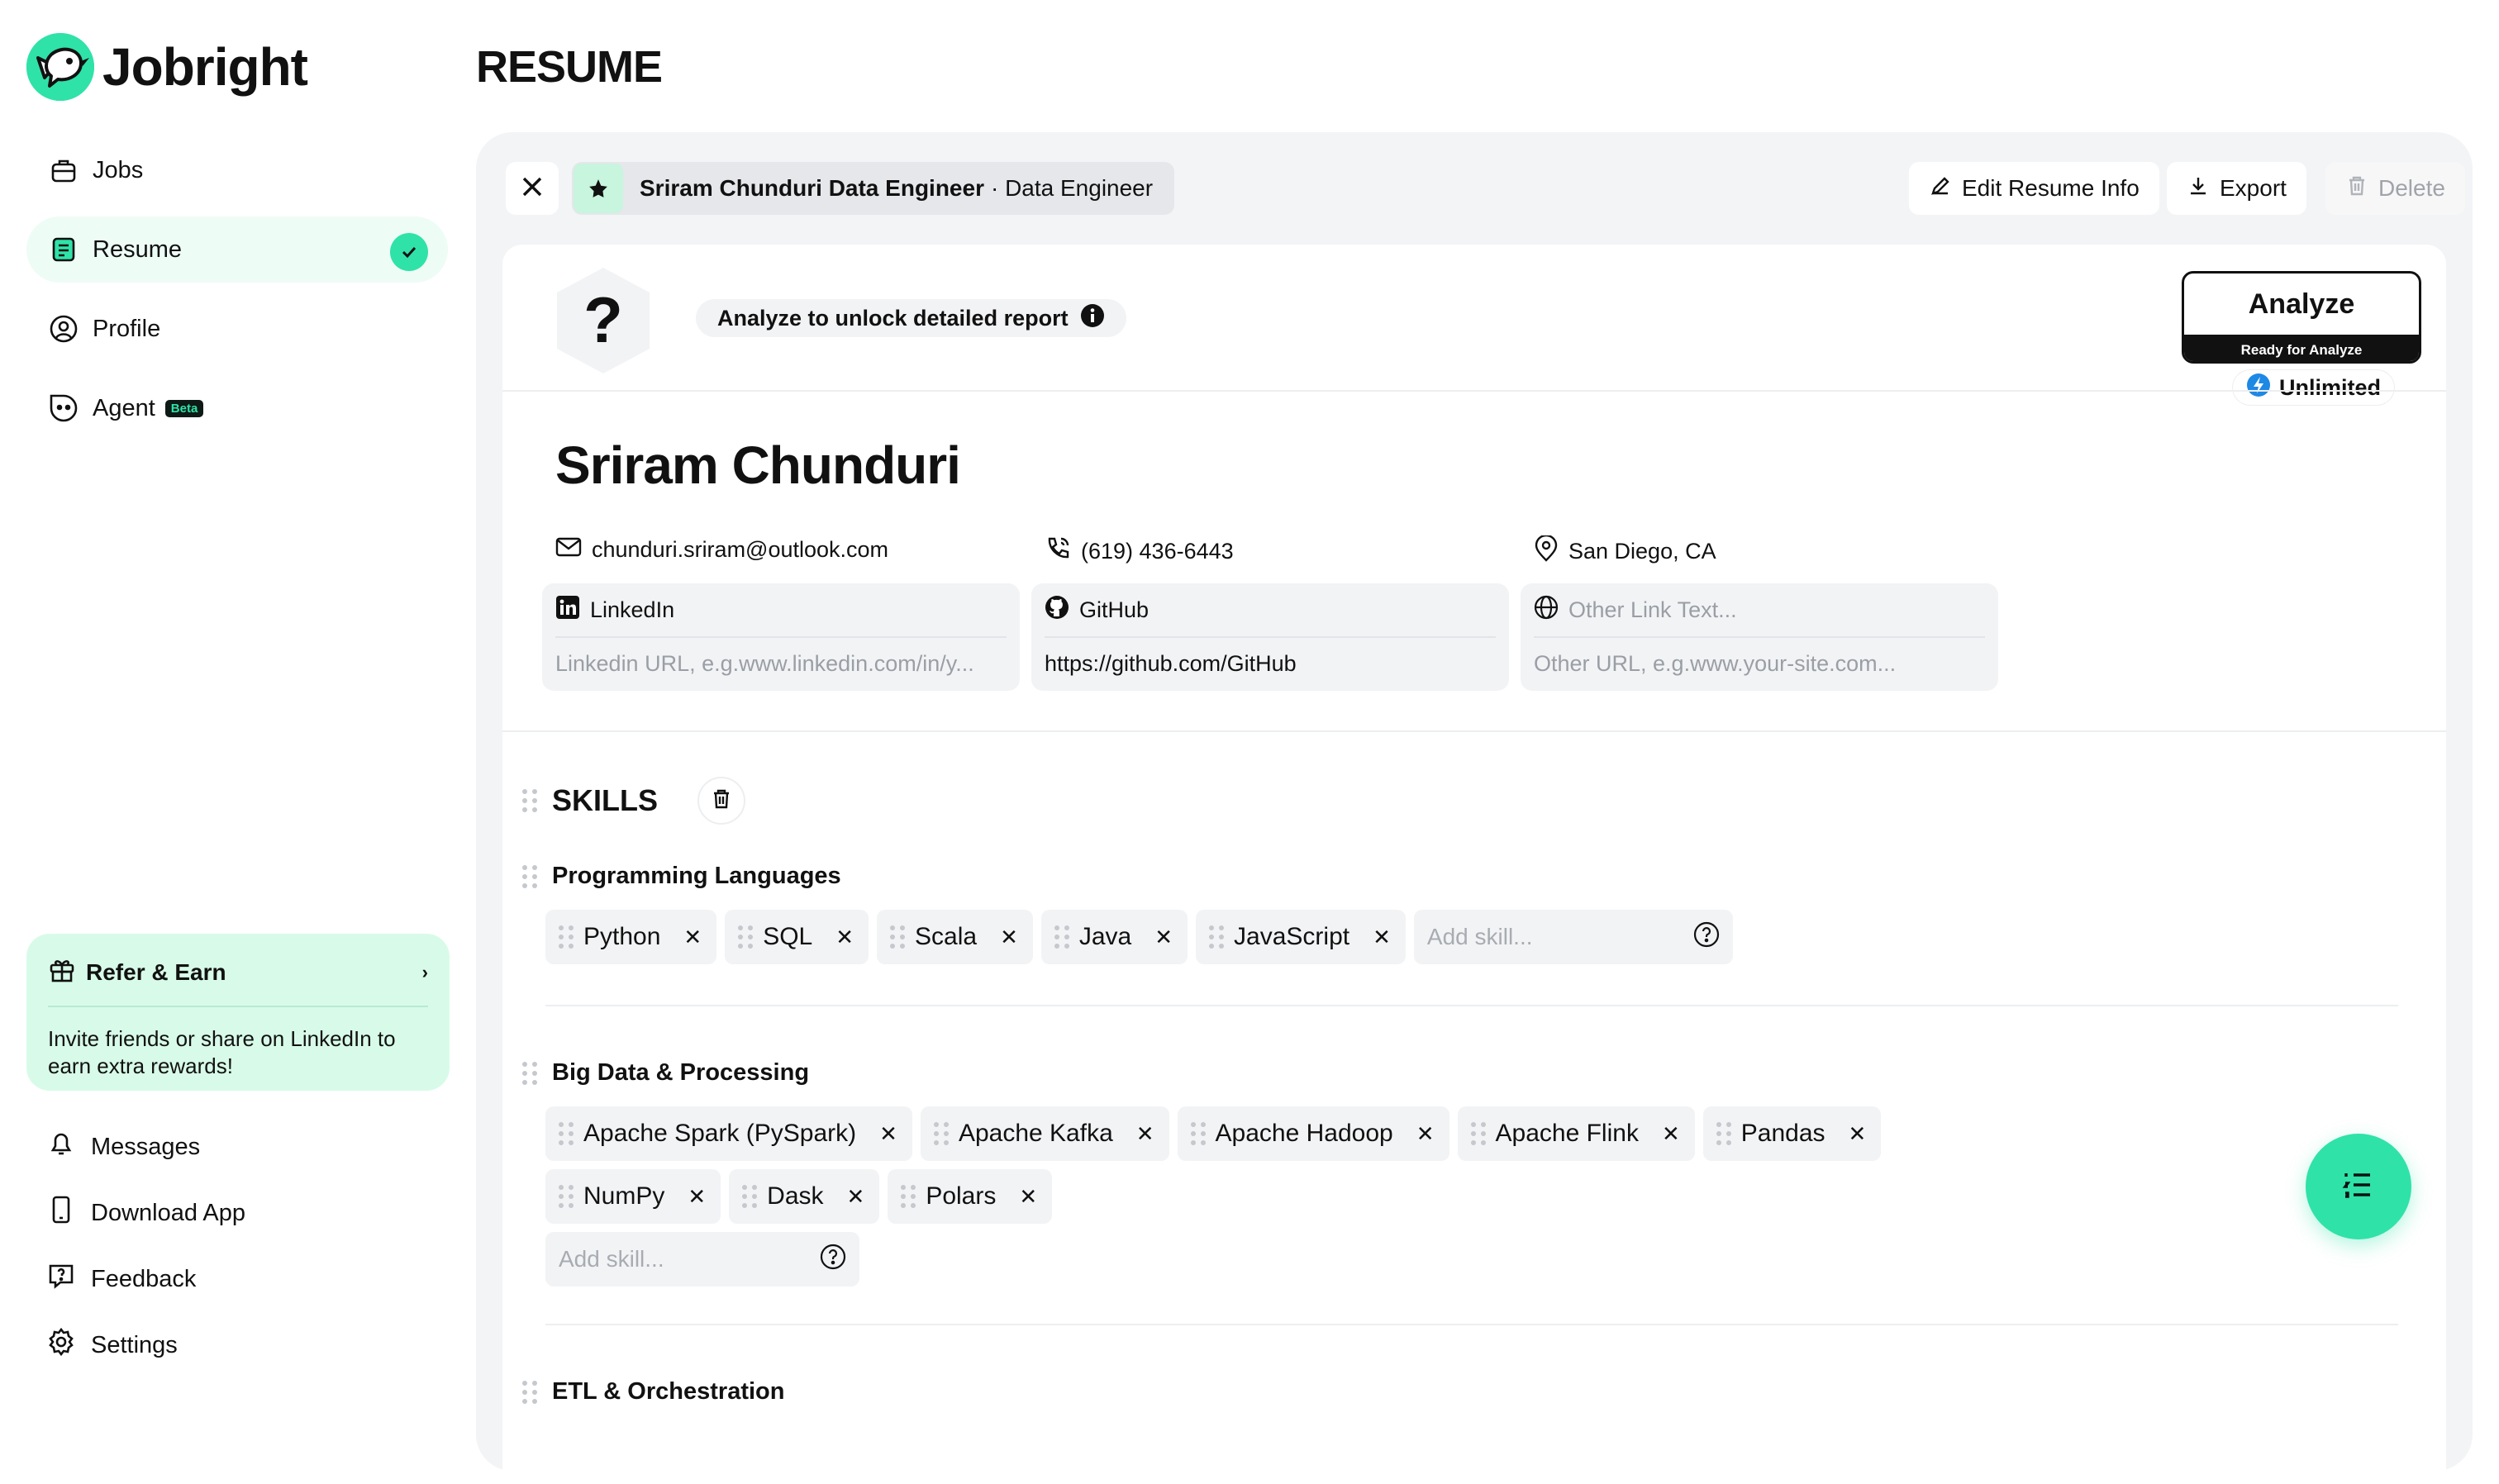 The width and height of the screenshot is (2499, 1484). I want to click on skill-chip: Polars ✕, so click(970, 1196).